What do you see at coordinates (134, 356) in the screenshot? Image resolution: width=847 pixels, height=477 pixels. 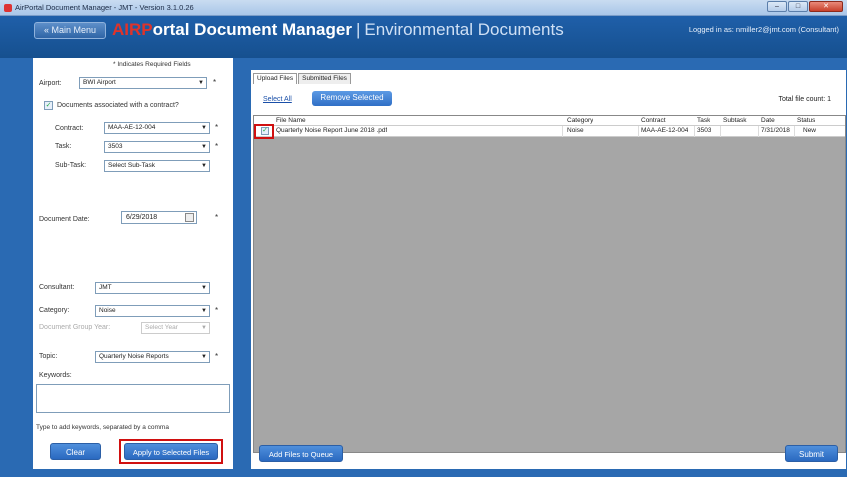 I see `topic-value: Quarterly Noise Reports` at bounding box center [134, 356].